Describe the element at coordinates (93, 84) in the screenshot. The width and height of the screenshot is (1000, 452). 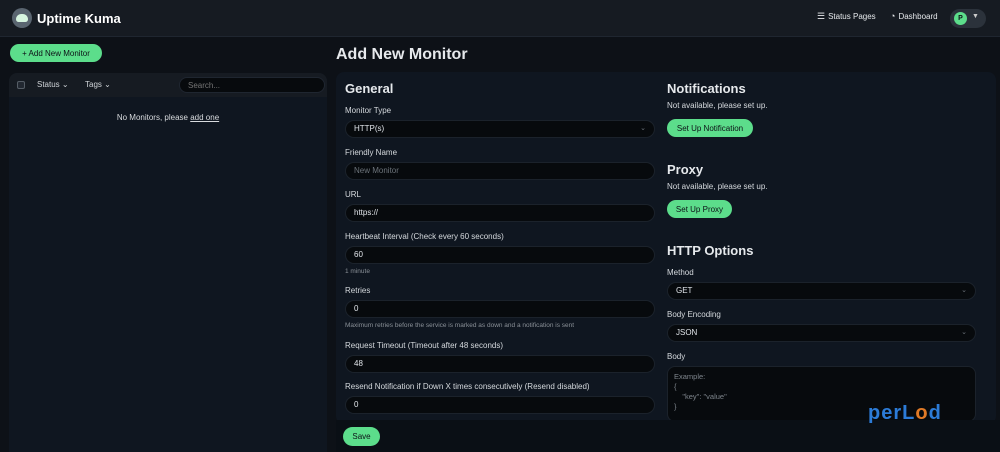
I see `tags-filter-label: Tags` at that location.